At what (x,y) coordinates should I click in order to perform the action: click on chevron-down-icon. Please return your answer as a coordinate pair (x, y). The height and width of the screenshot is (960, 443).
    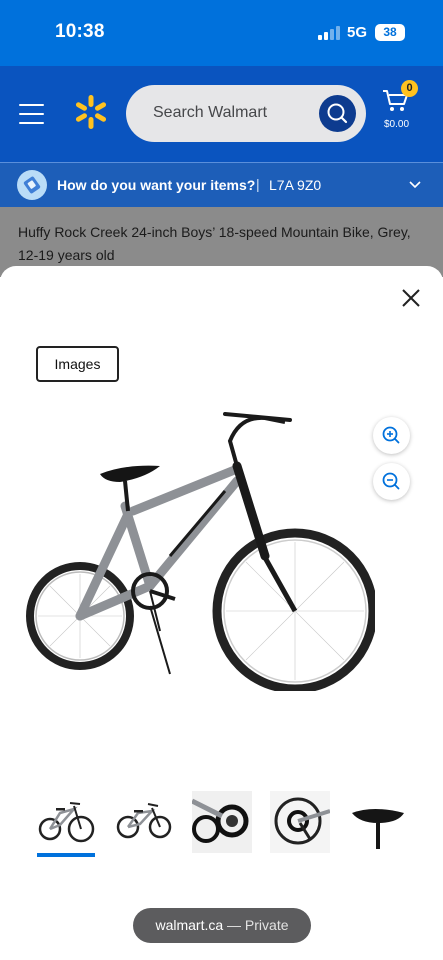
    Looking at the image, I should click on (415, 185).